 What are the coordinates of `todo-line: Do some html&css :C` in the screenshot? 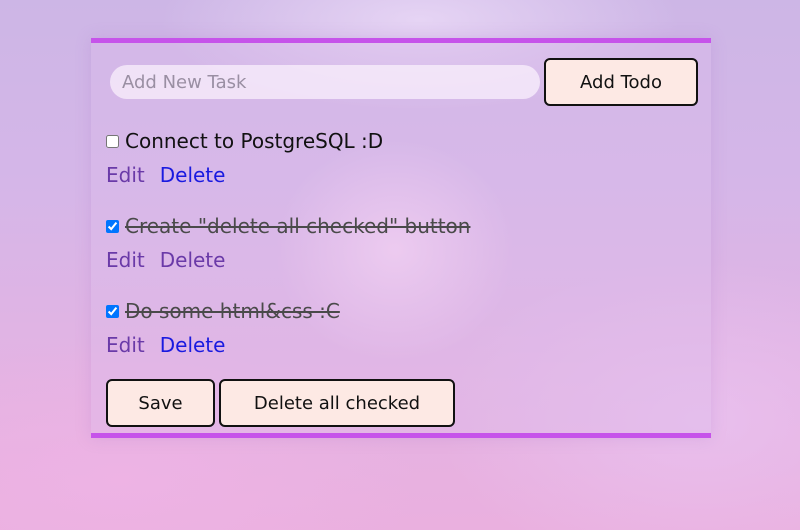 It's located at (386, 311).